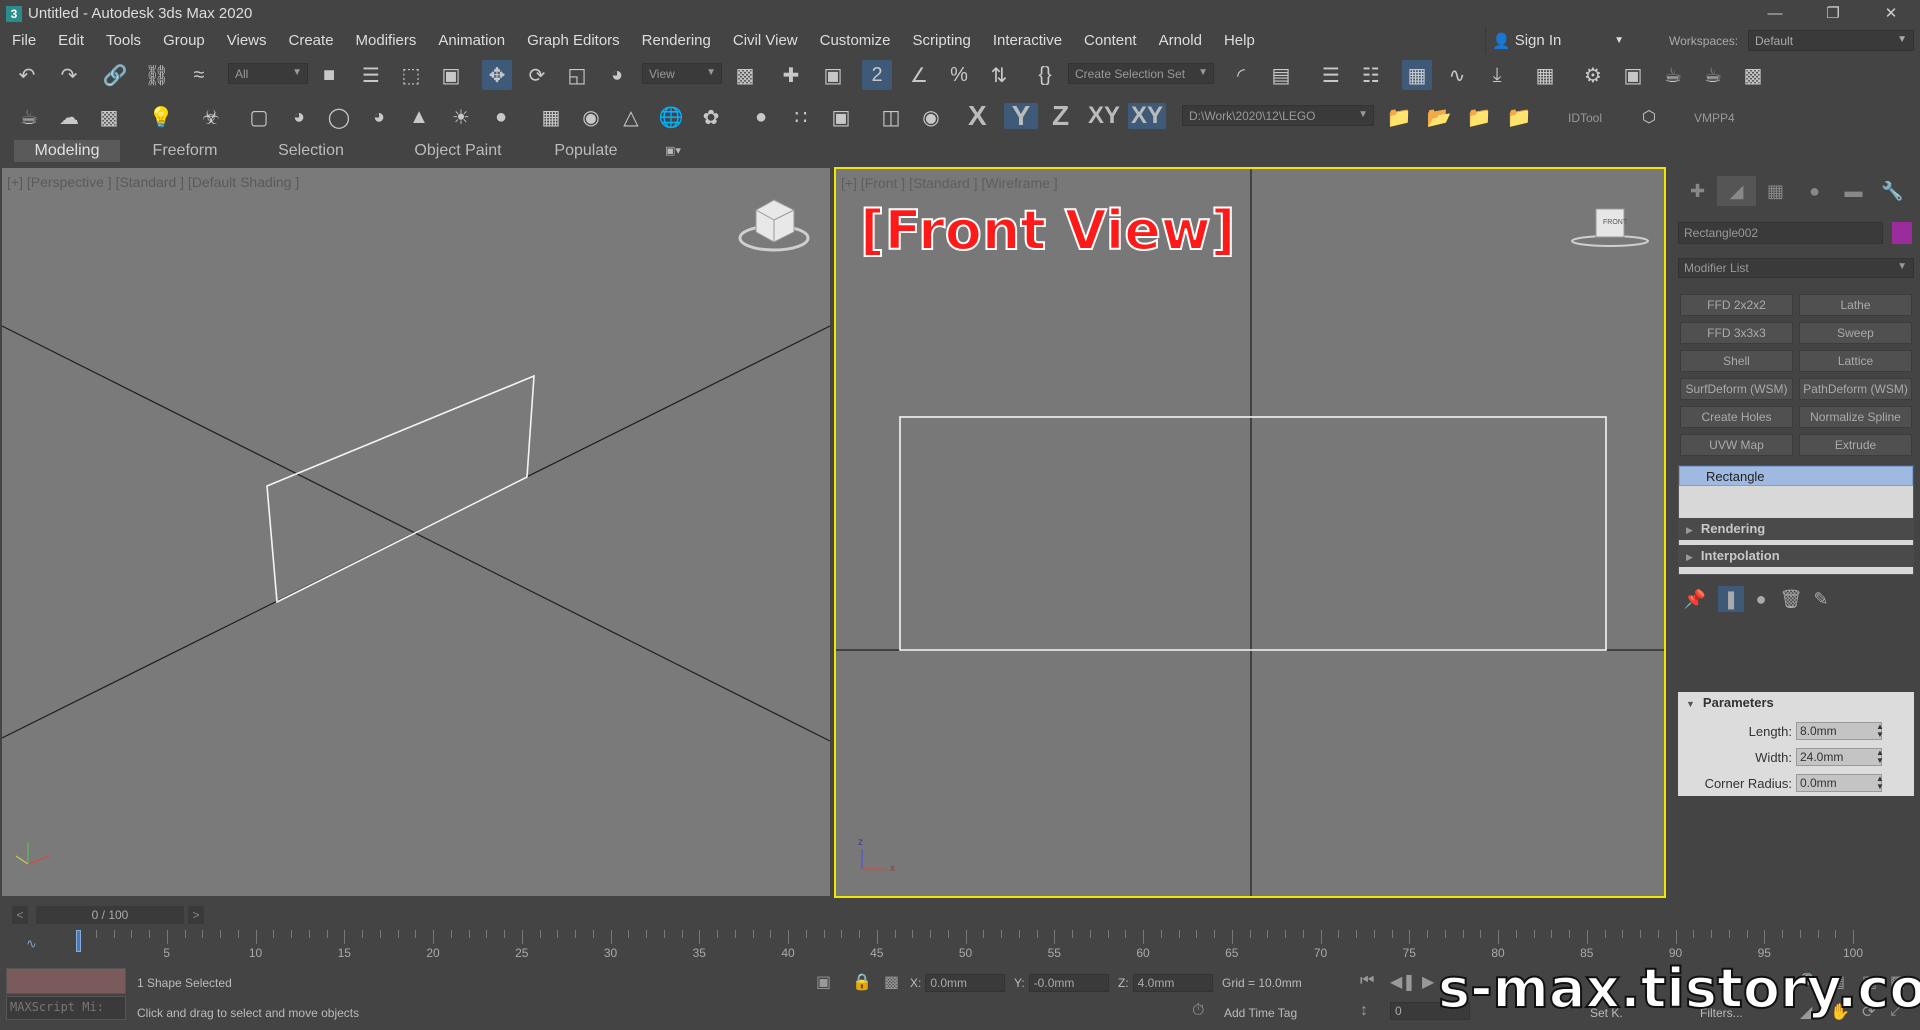 This screenshot has height=1030, width=1920. Describe the element at coordinates (501, 117) in the screenshot. I see `sphere-icon: ●` at that location.